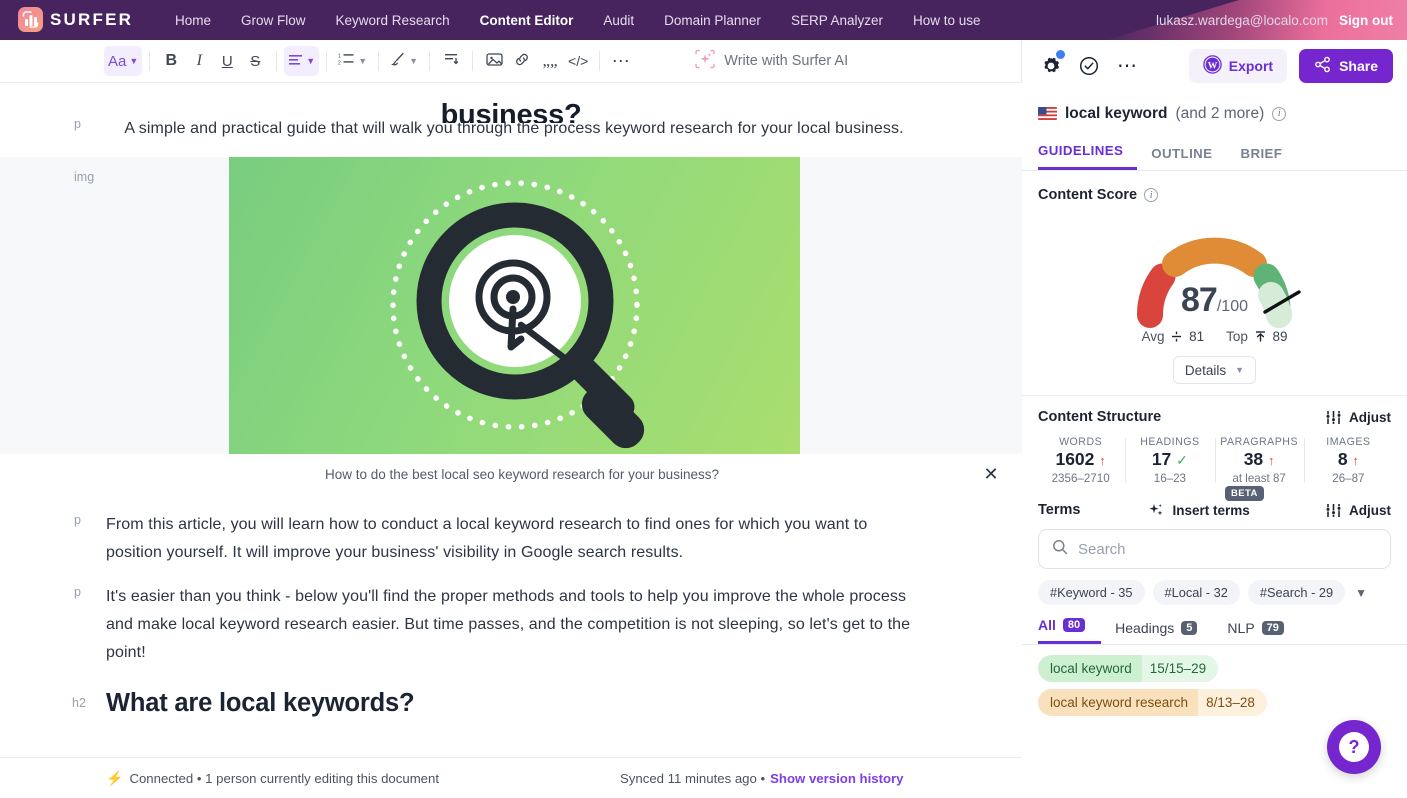 The image size is (1407, 798). I want to click on write-with-surfer-ai-label: Write with Surfer AI, so click(786, 61).